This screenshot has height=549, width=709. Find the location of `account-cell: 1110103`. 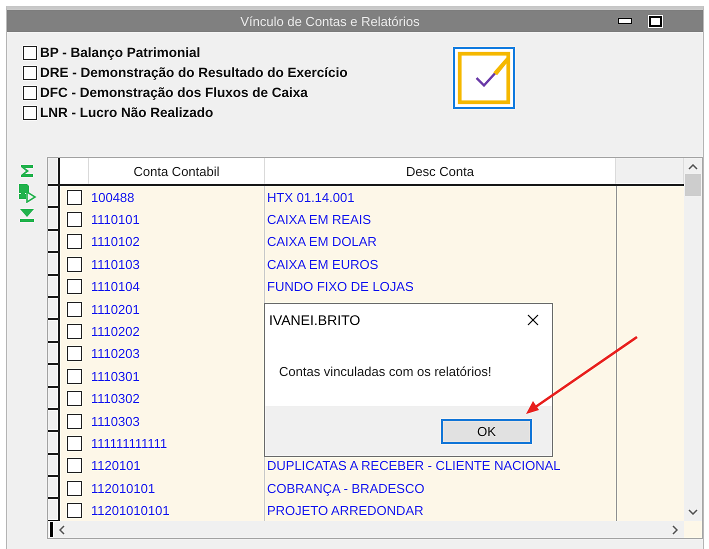

account-cell: 1110103 is located at coordinates (115, 264).